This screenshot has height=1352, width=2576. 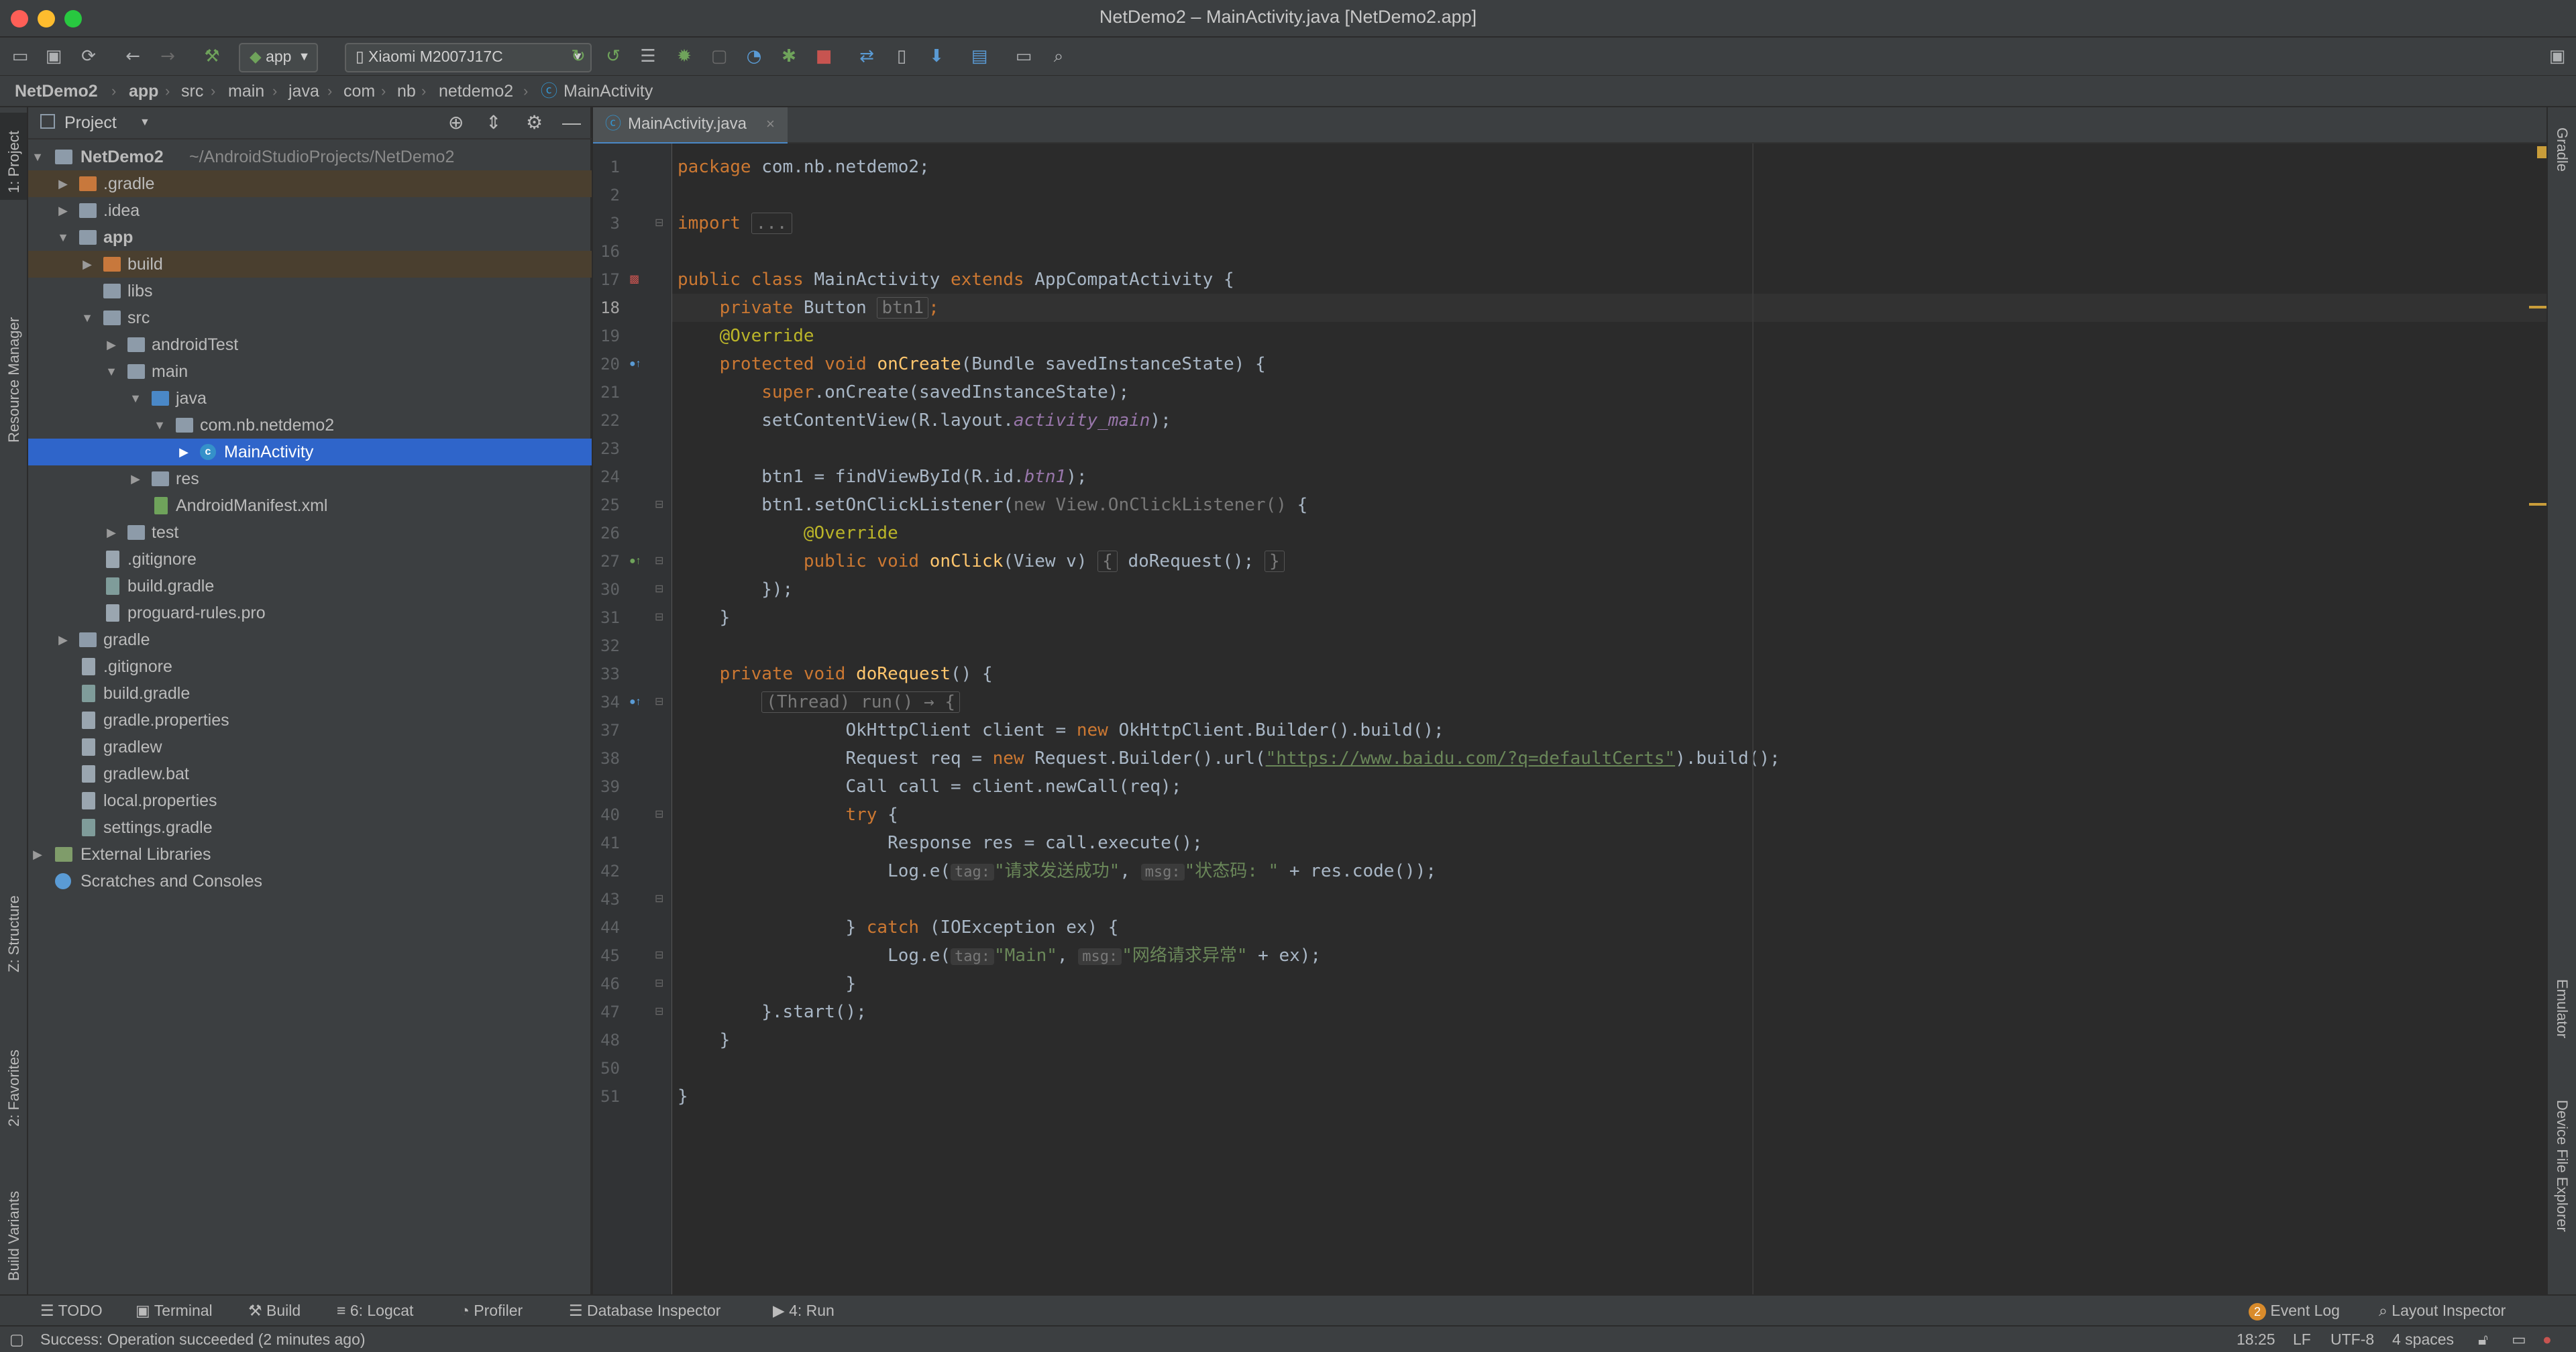 What do you see at coordinates (936, 56) in the screenshot?
I see `sdk-manager-icon: ⬇` at bounding box center [936, 56].